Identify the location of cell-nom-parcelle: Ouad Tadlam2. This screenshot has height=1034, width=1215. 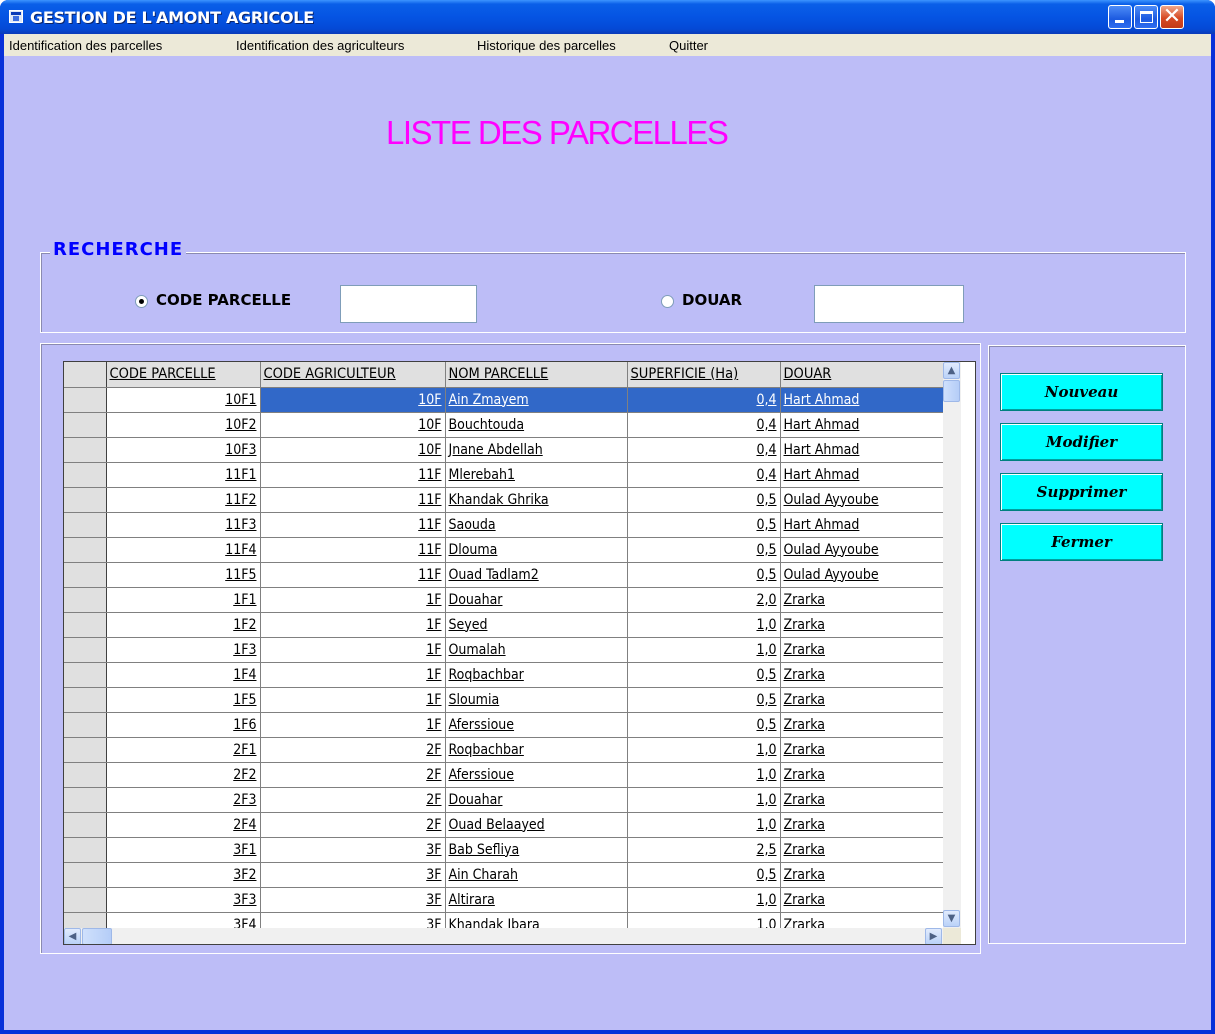
(536, 575).